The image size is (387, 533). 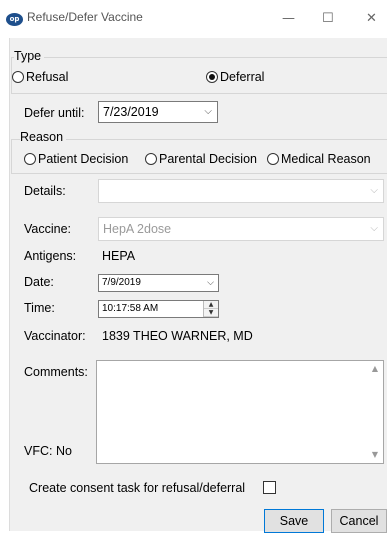 What do you see at coordinates (211, 313) in the screenshot?
I see `spin-down-icon: ▼` at bounding box center [211, 313].